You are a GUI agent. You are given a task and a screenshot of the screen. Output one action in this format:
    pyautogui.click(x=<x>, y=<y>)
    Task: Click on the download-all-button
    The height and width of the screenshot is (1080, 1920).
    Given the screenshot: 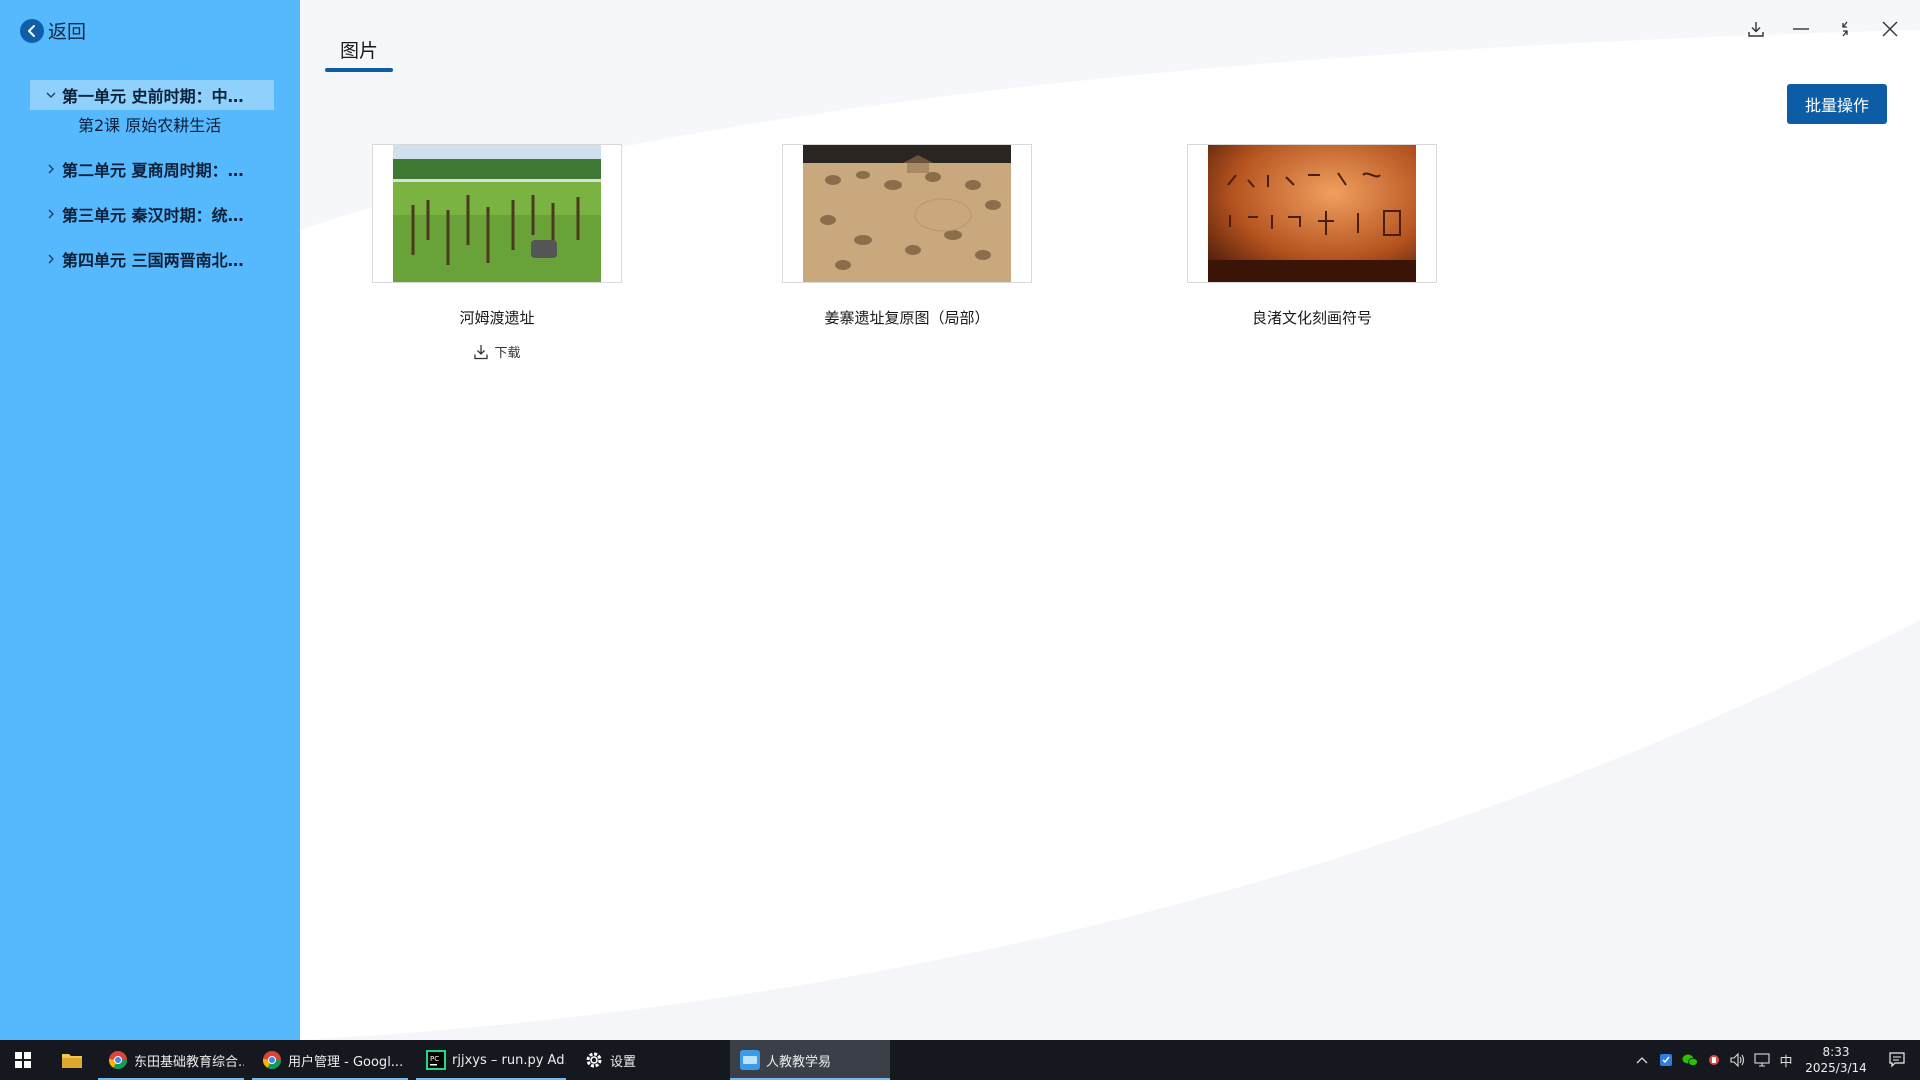 What is the action you would take?
    pyautogui.click(x=1756, y=29)
    